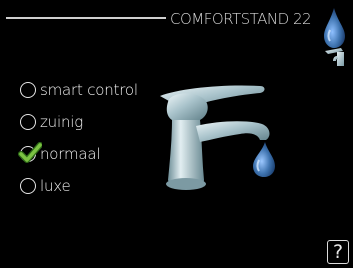 The width and height of the screenshot is (353, 268). I want to click on faucet-icon, so click(217, 137).